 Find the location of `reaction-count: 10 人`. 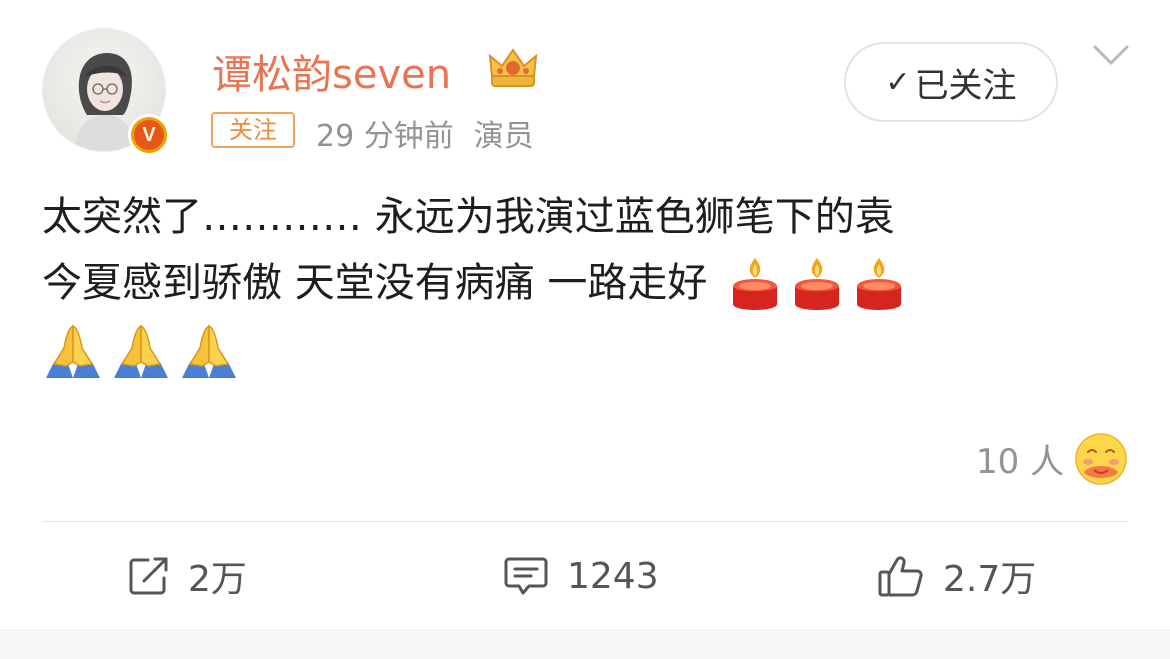

reaction-count: 10 人 is located at coordinates (1020, 458).